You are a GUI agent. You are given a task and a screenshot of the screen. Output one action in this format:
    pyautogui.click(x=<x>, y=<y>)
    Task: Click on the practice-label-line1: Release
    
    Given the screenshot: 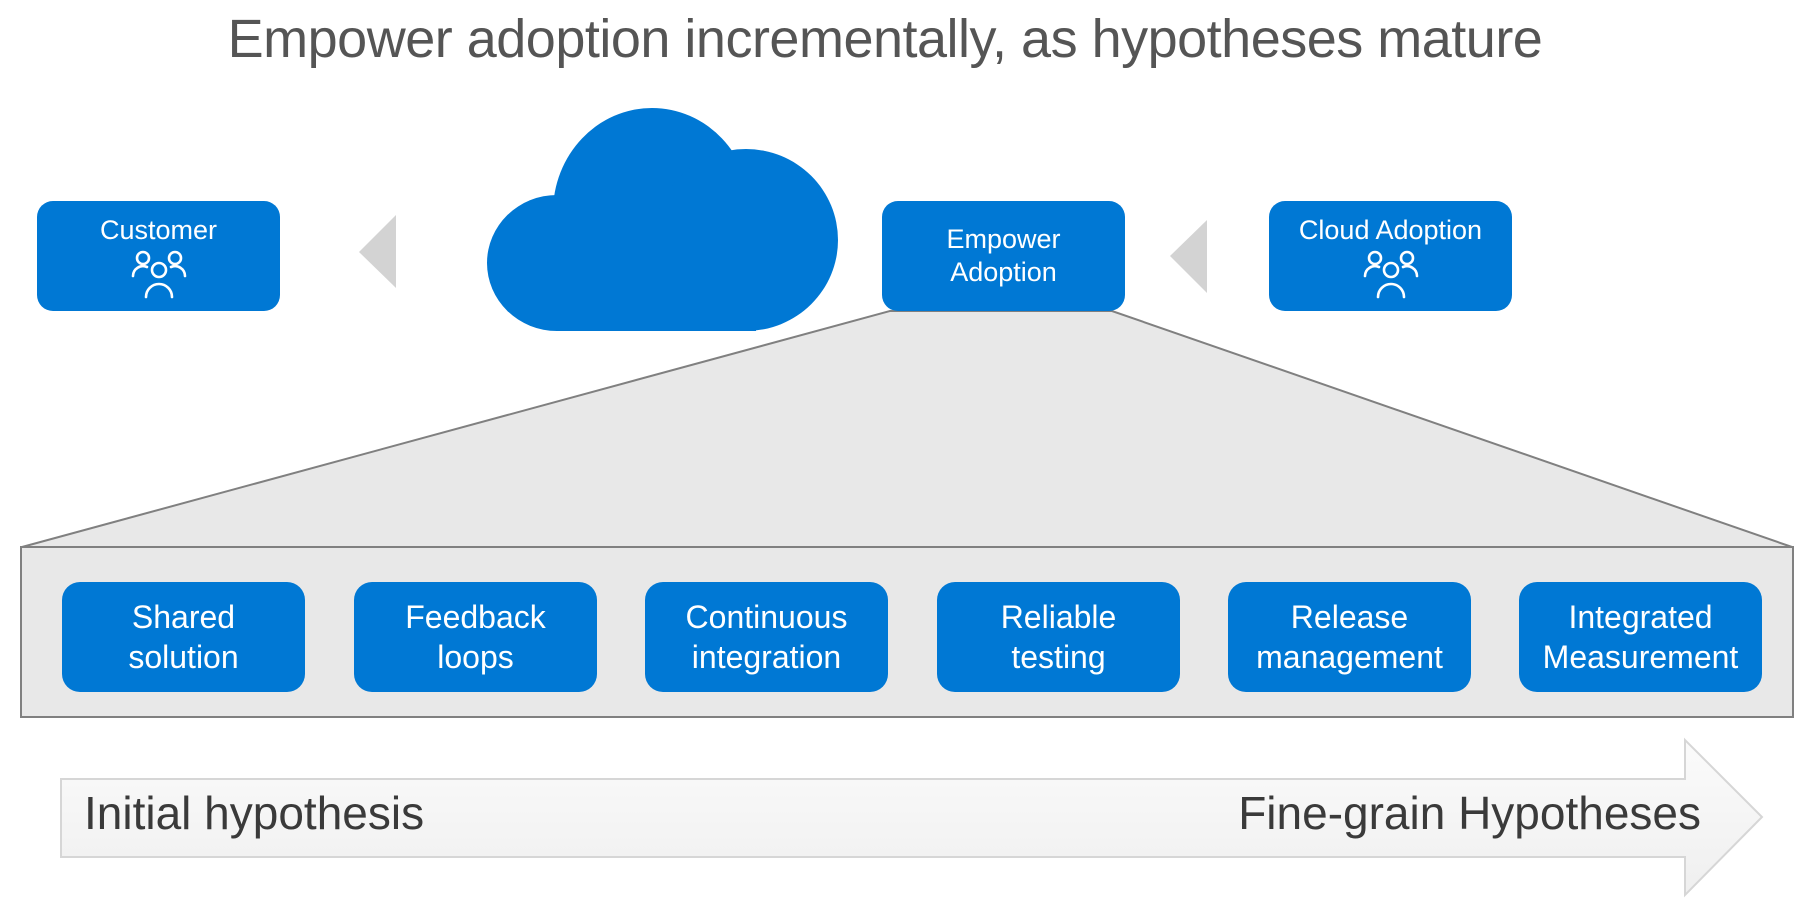 What is the action you would take?
    pyautogui.click(x=1349, y=617)
    